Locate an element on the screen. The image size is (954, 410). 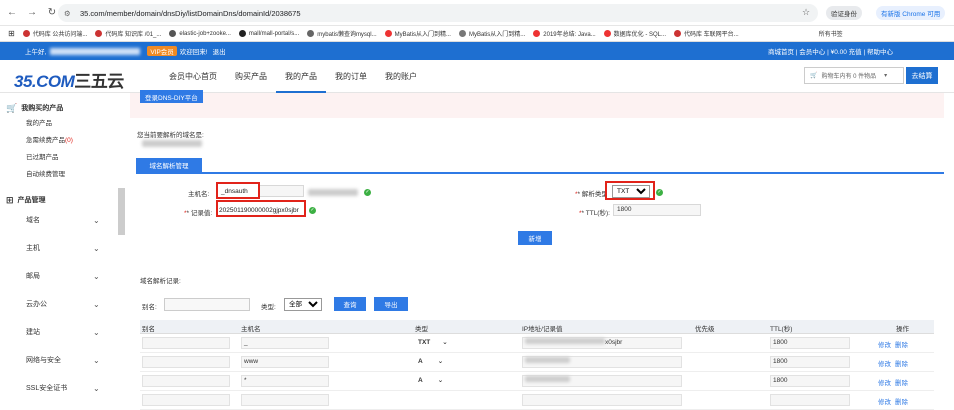
type-filter-select: 全部 is located at coordinates (303, 304).